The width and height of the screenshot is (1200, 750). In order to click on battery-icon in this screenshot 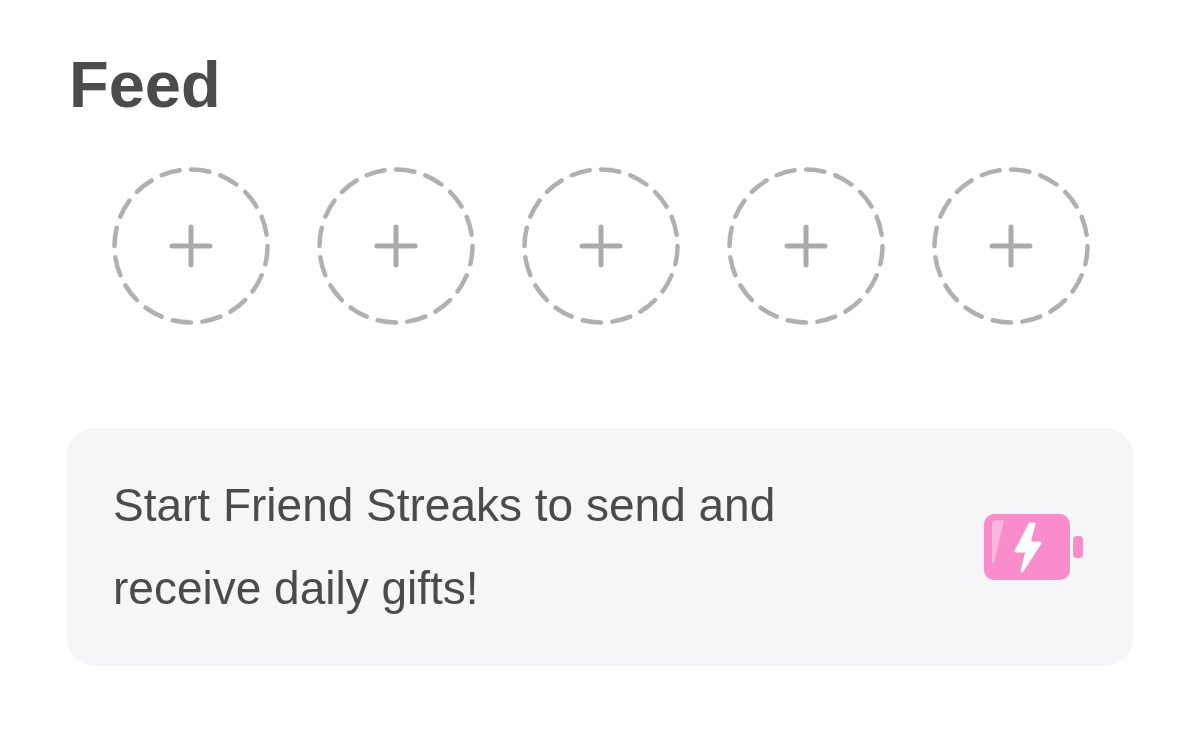, I will do `click(1033, 547)`.